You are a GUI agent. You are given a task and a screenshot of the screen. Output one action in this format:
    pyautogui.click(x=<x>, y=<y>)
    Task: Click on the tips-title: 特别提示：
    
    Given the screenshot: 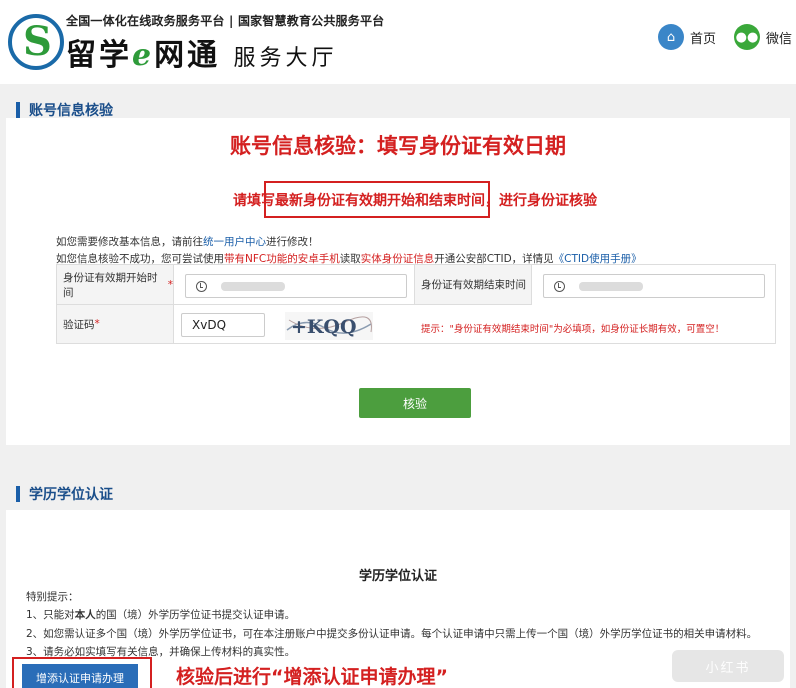 What is the action you would take?
    pyautogui.click(x=52, y=597)
    